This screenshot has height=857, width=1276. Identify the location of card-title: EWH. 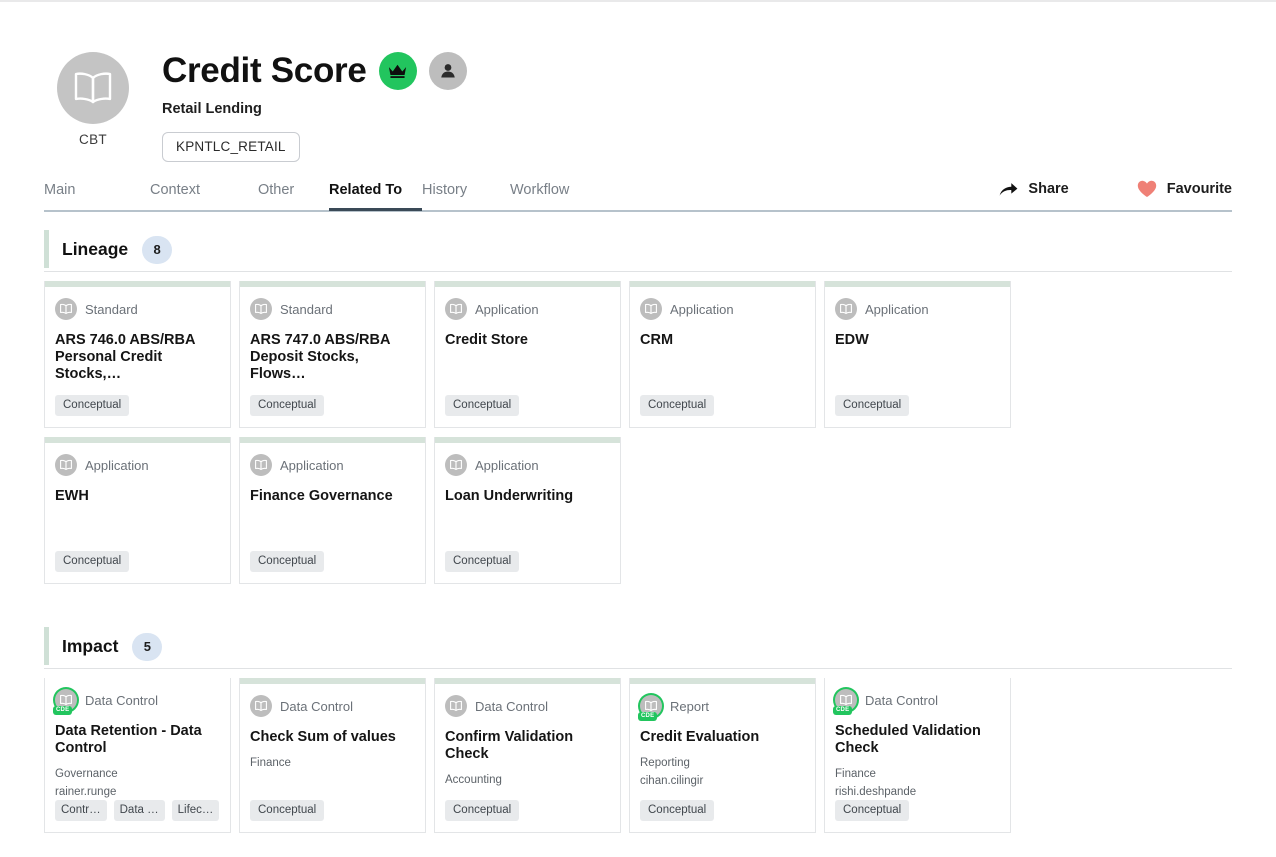
(72, 496).